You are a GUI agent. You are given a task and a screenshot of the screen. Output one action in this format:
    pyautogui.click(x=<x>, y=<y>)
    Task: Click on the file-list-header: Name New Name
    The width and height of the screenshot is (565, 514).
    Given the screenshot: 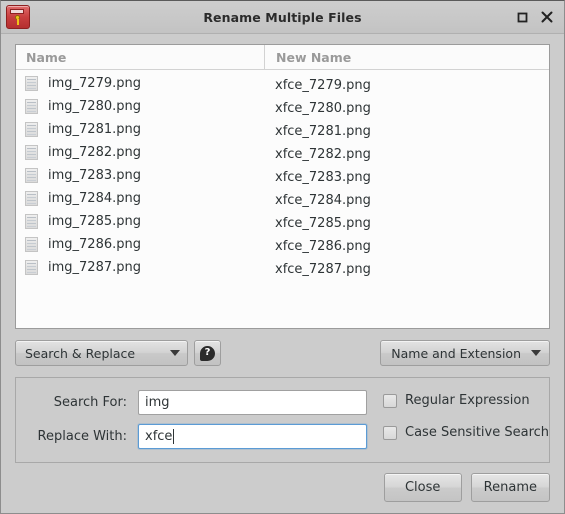 What is the action you would take?
    pyautogui.click(x=282, y=57)
    